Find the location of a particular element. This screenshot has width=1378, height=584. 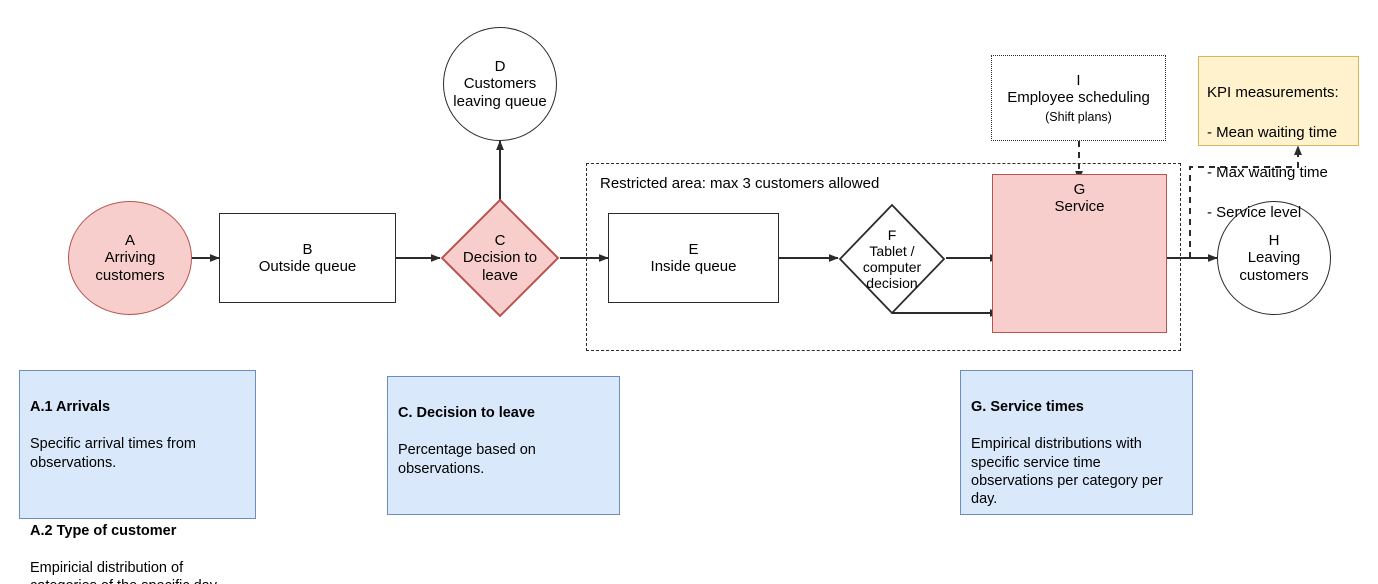

note-decision-heading: C. Decision to leave is located at coordinates (466, 413).